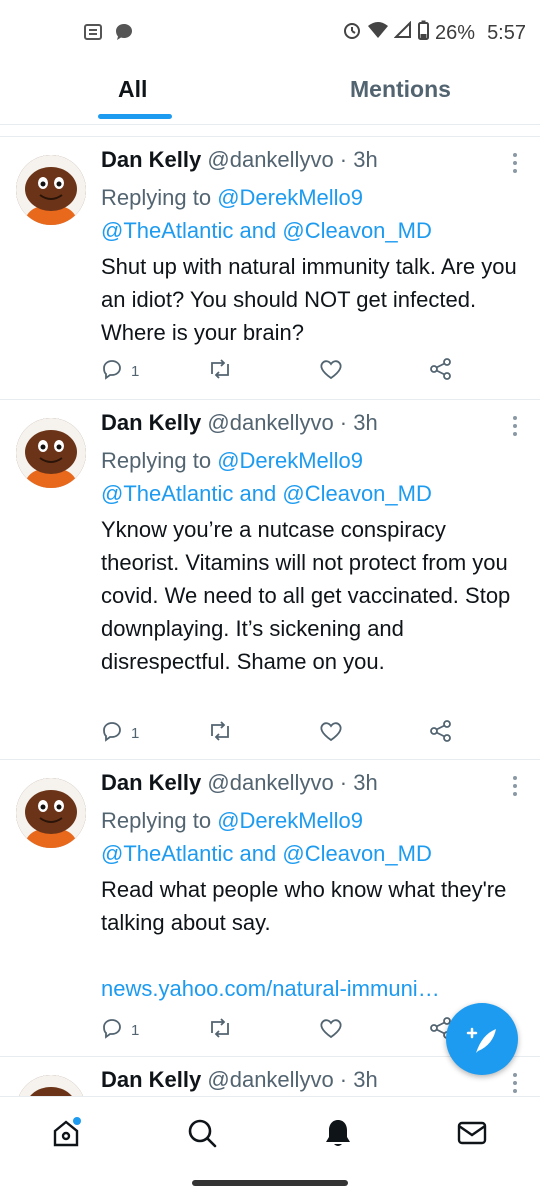 The height and width of the screenshot is (1201, 540). I want to click on chat-icon, so click(124, 34).